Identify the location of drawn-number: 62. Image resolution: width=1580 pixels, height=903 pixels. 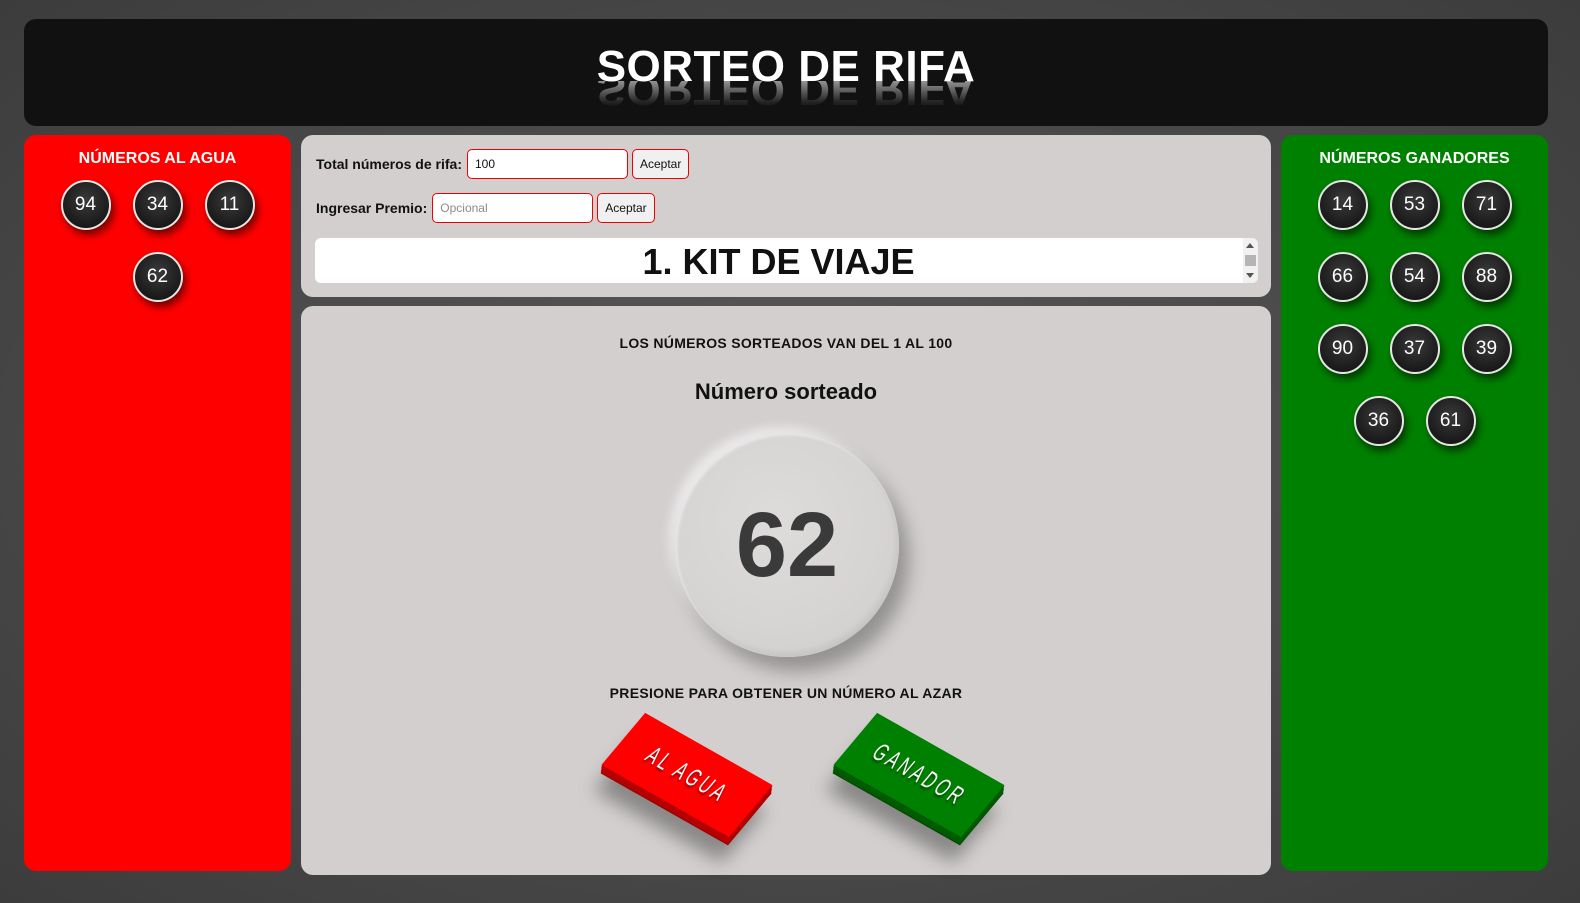
(787, 545).